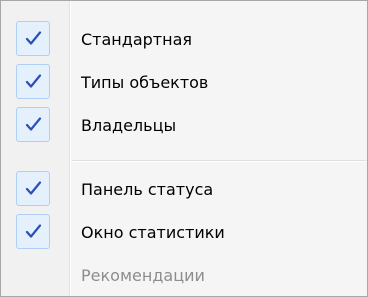  I want to click on menu-item-object-types: Типы объектов, so click(184, 82).